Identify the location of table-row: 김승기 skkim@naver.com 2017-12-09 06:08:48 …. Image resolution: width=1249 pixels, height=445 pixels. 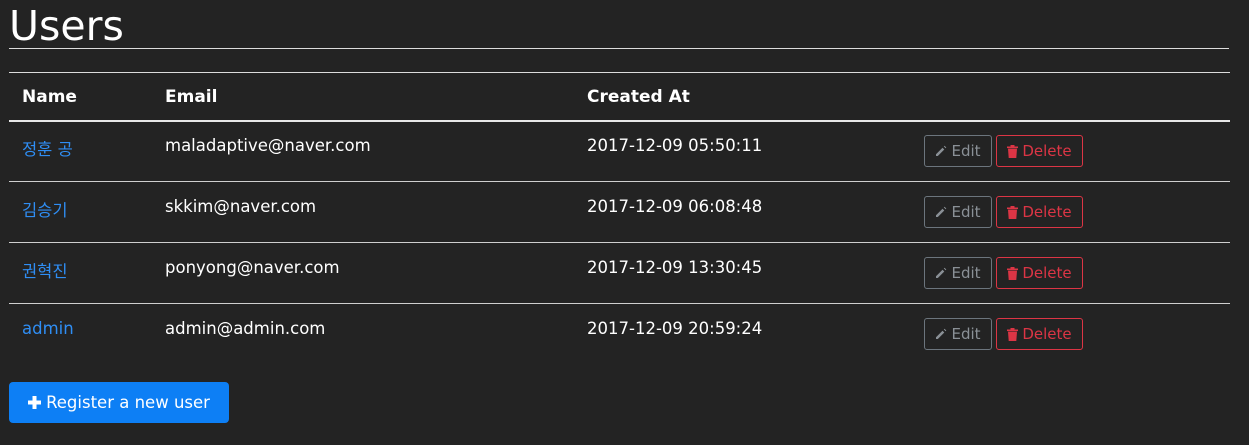
(619, 213).